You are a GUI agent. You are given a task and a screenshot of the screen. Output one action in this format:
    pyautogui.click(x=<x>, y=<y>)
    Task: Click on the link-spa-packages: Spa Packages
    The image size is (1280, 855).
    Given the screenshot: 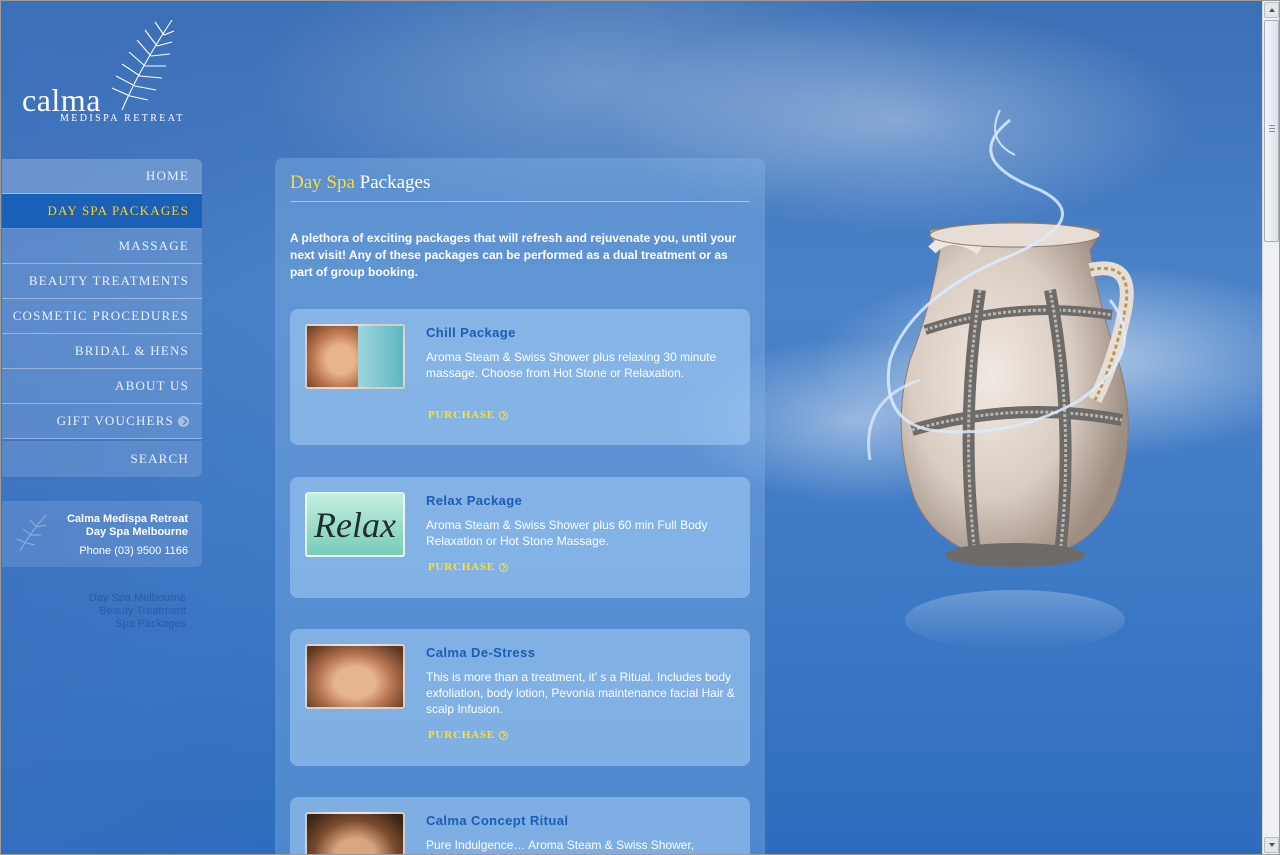 What is the action you would take?
    pyautogui.click(x=93, y=624)
    